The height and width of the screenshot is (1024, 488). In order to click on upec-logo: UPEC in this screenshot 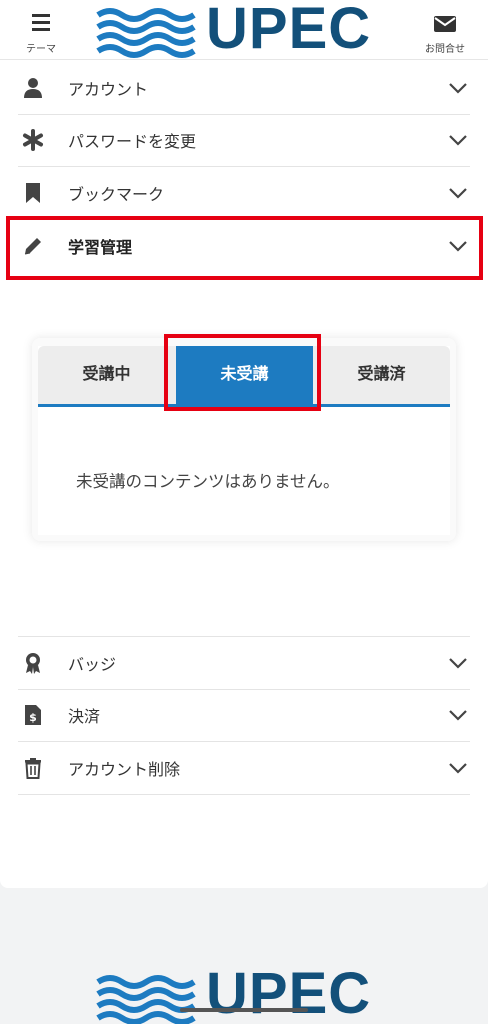, I will do `click(241, 30)`.